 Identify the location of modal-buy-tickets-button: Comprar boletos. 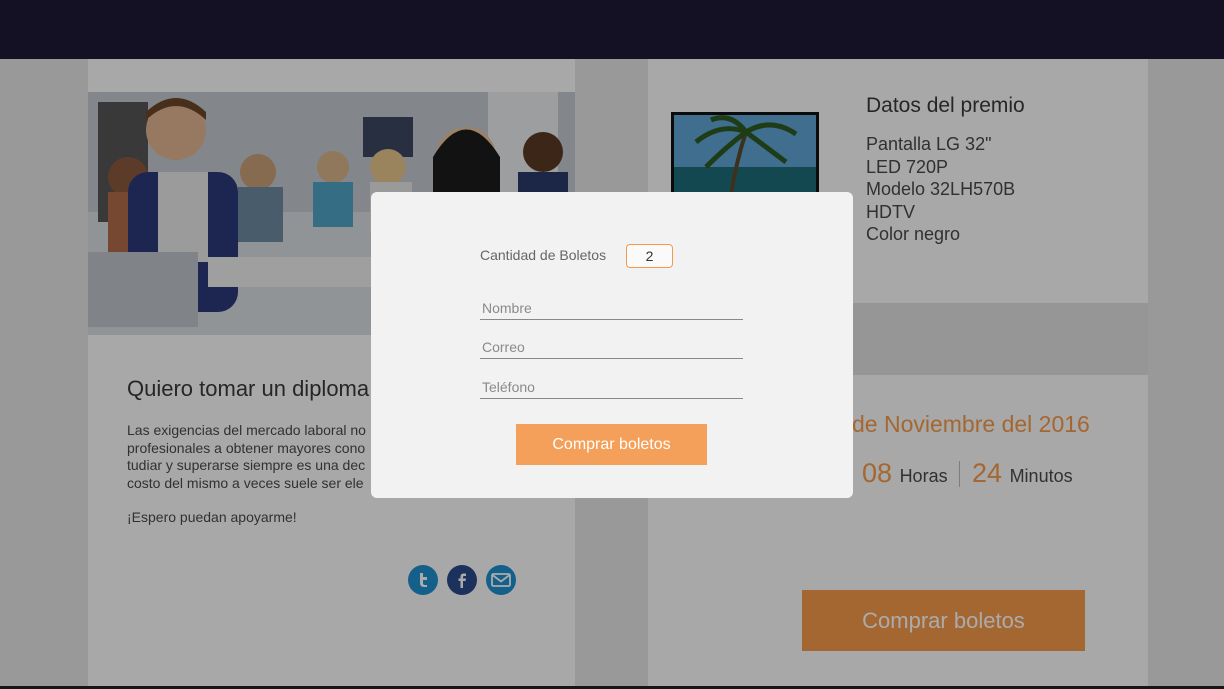
(611, 444).